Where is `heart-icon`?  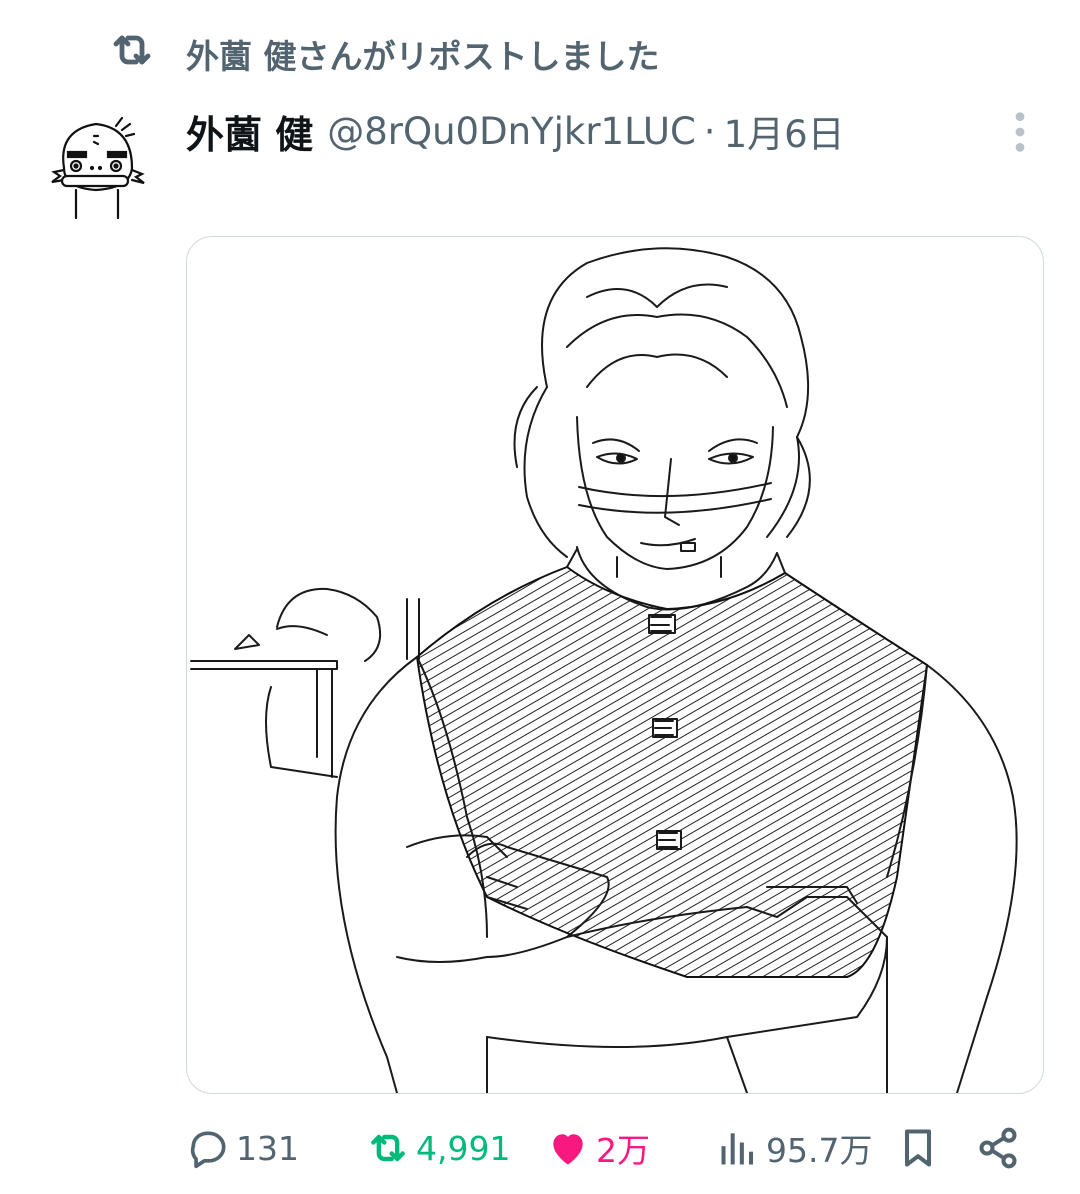 heart-icon is located at coordinates (568, 1149).